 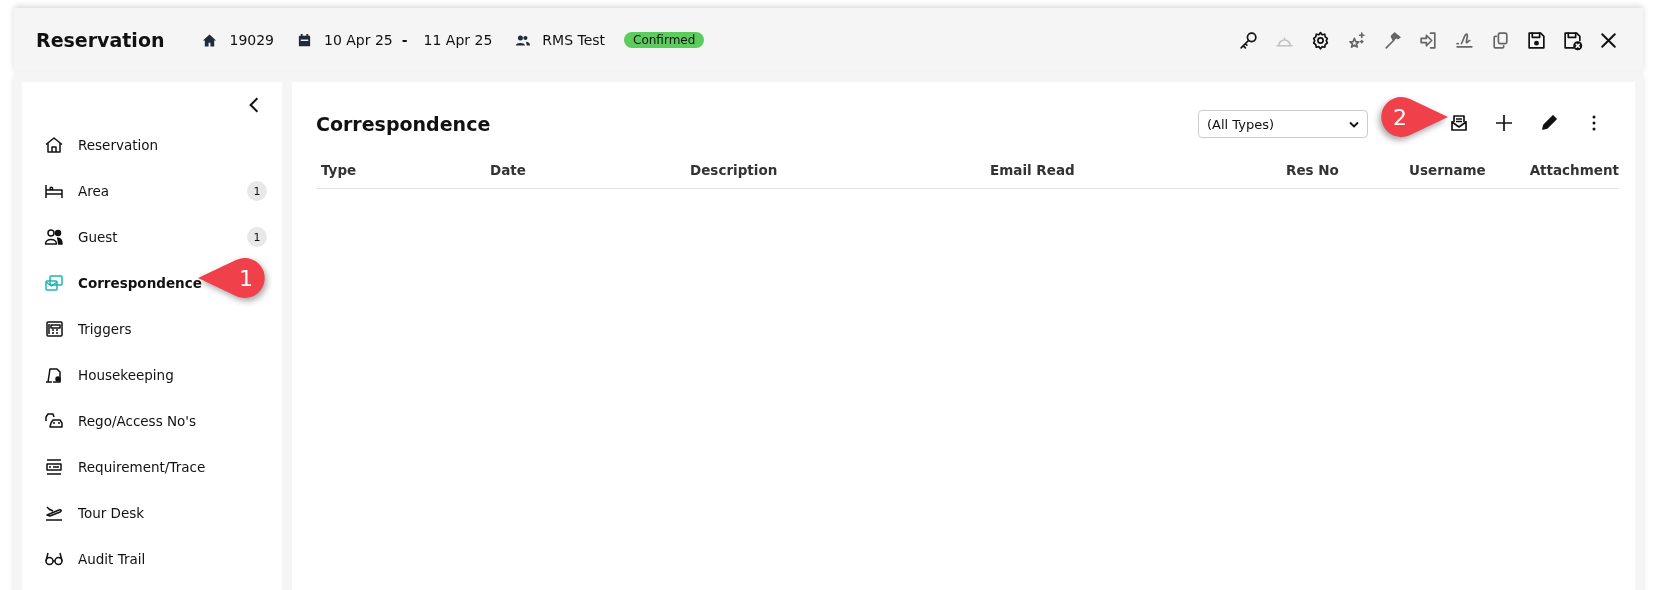 What do you see at coordinates (574, 40) in the screenshot?
I see `guest-name: RMS Test` at bounding box center [574, 40].